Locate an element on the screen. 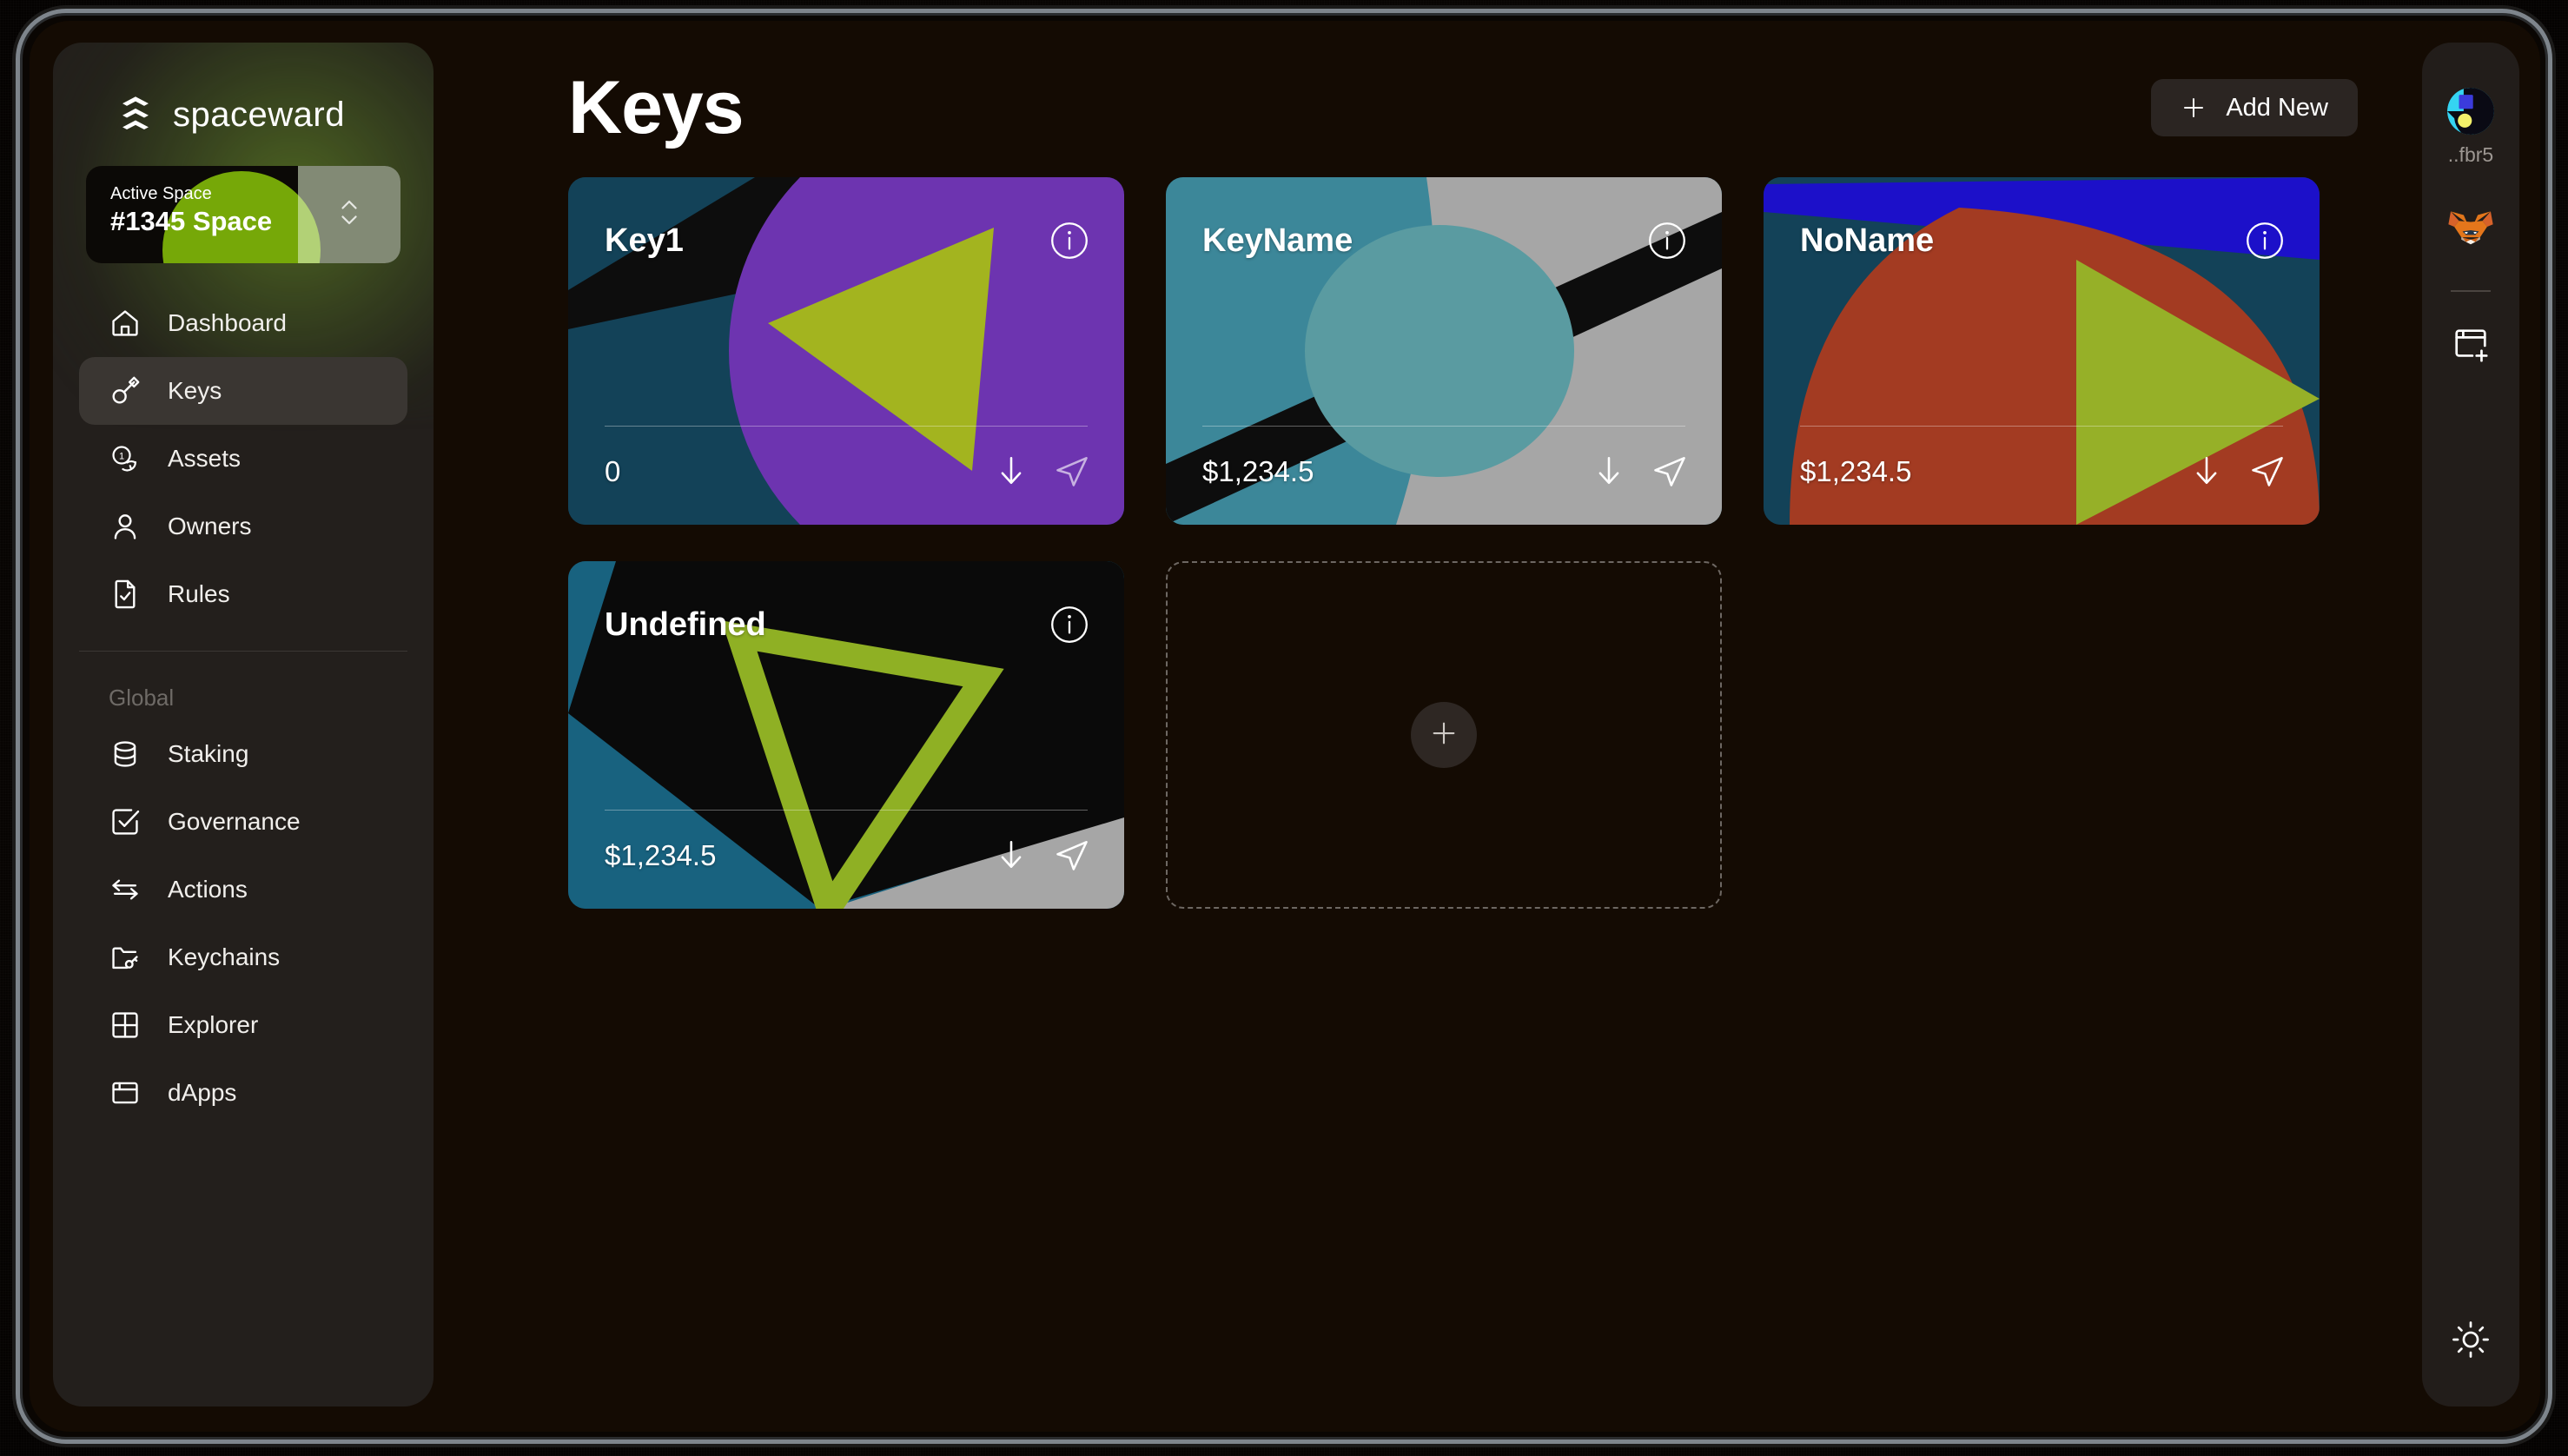 Image resolution: width=2568 pixels, height=1456 pixels. sun-icon is located at coordinates (2471, 1340).